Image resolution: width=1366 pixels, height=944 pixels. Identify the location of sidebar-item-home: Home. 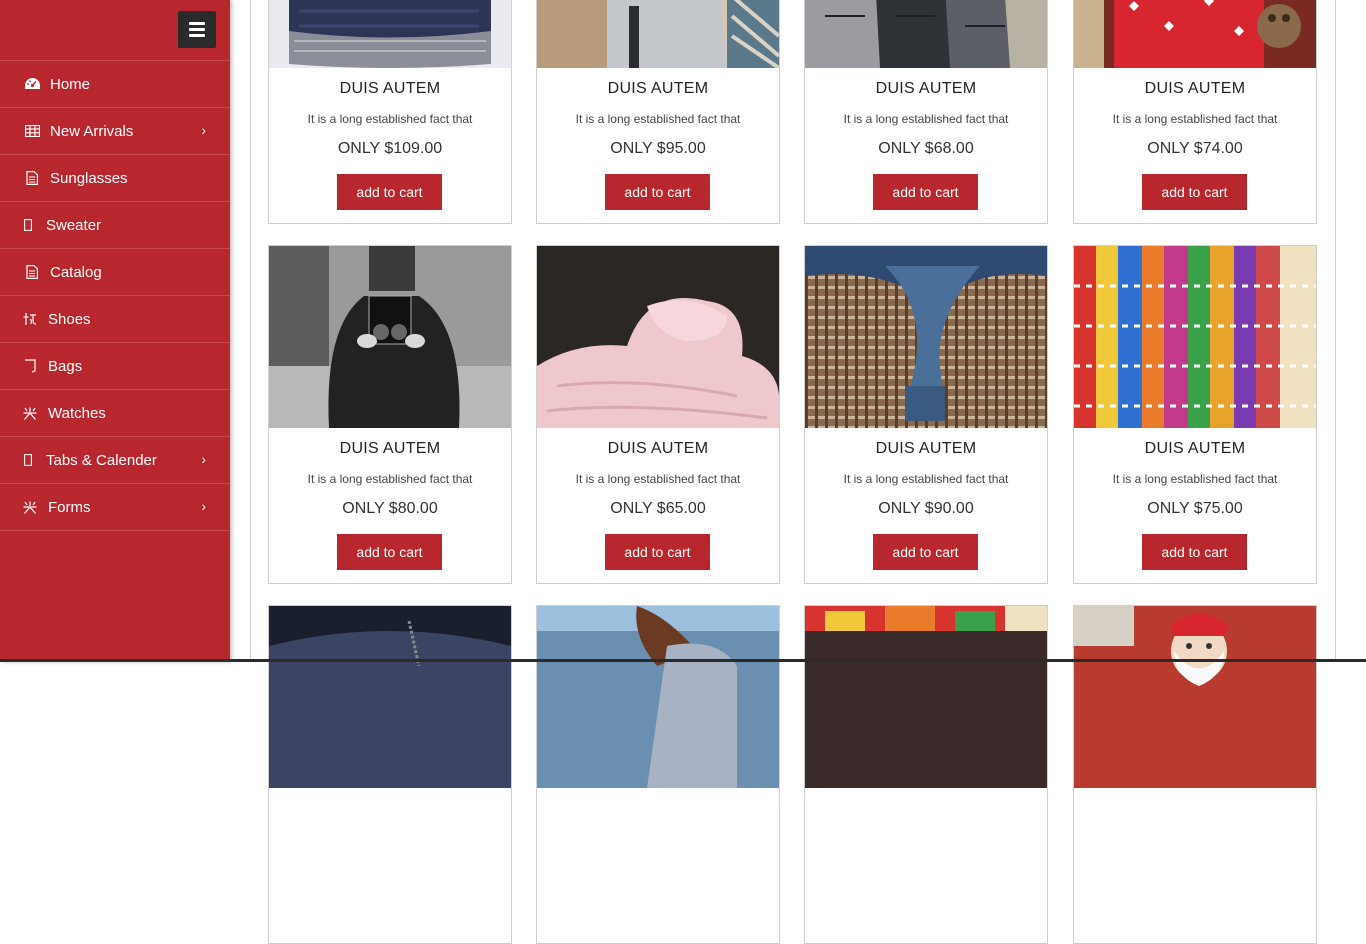
(115, 84).